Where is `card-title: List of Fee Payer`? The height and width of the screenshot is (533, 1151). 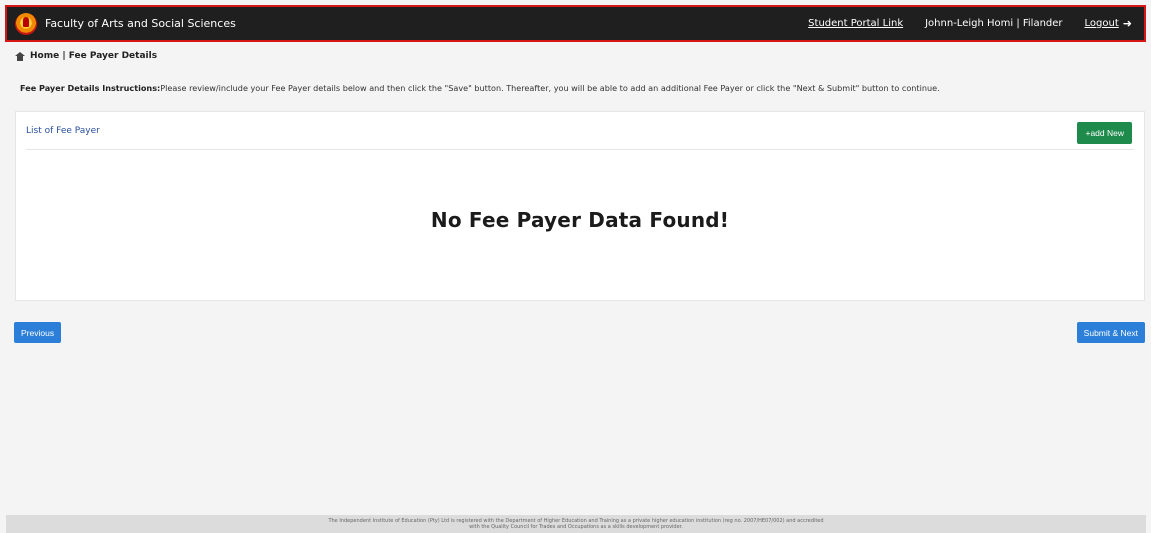 card-title: List of Fee Payer is located at coordinates (63, 131).